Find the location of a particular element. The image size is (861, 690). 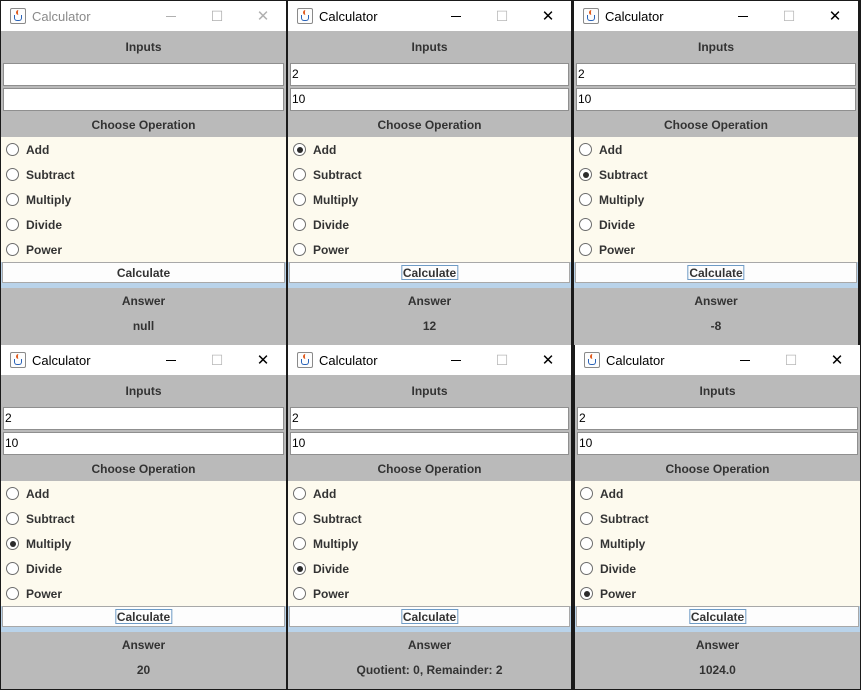

first-number-field is located at coordinates (143, 74).